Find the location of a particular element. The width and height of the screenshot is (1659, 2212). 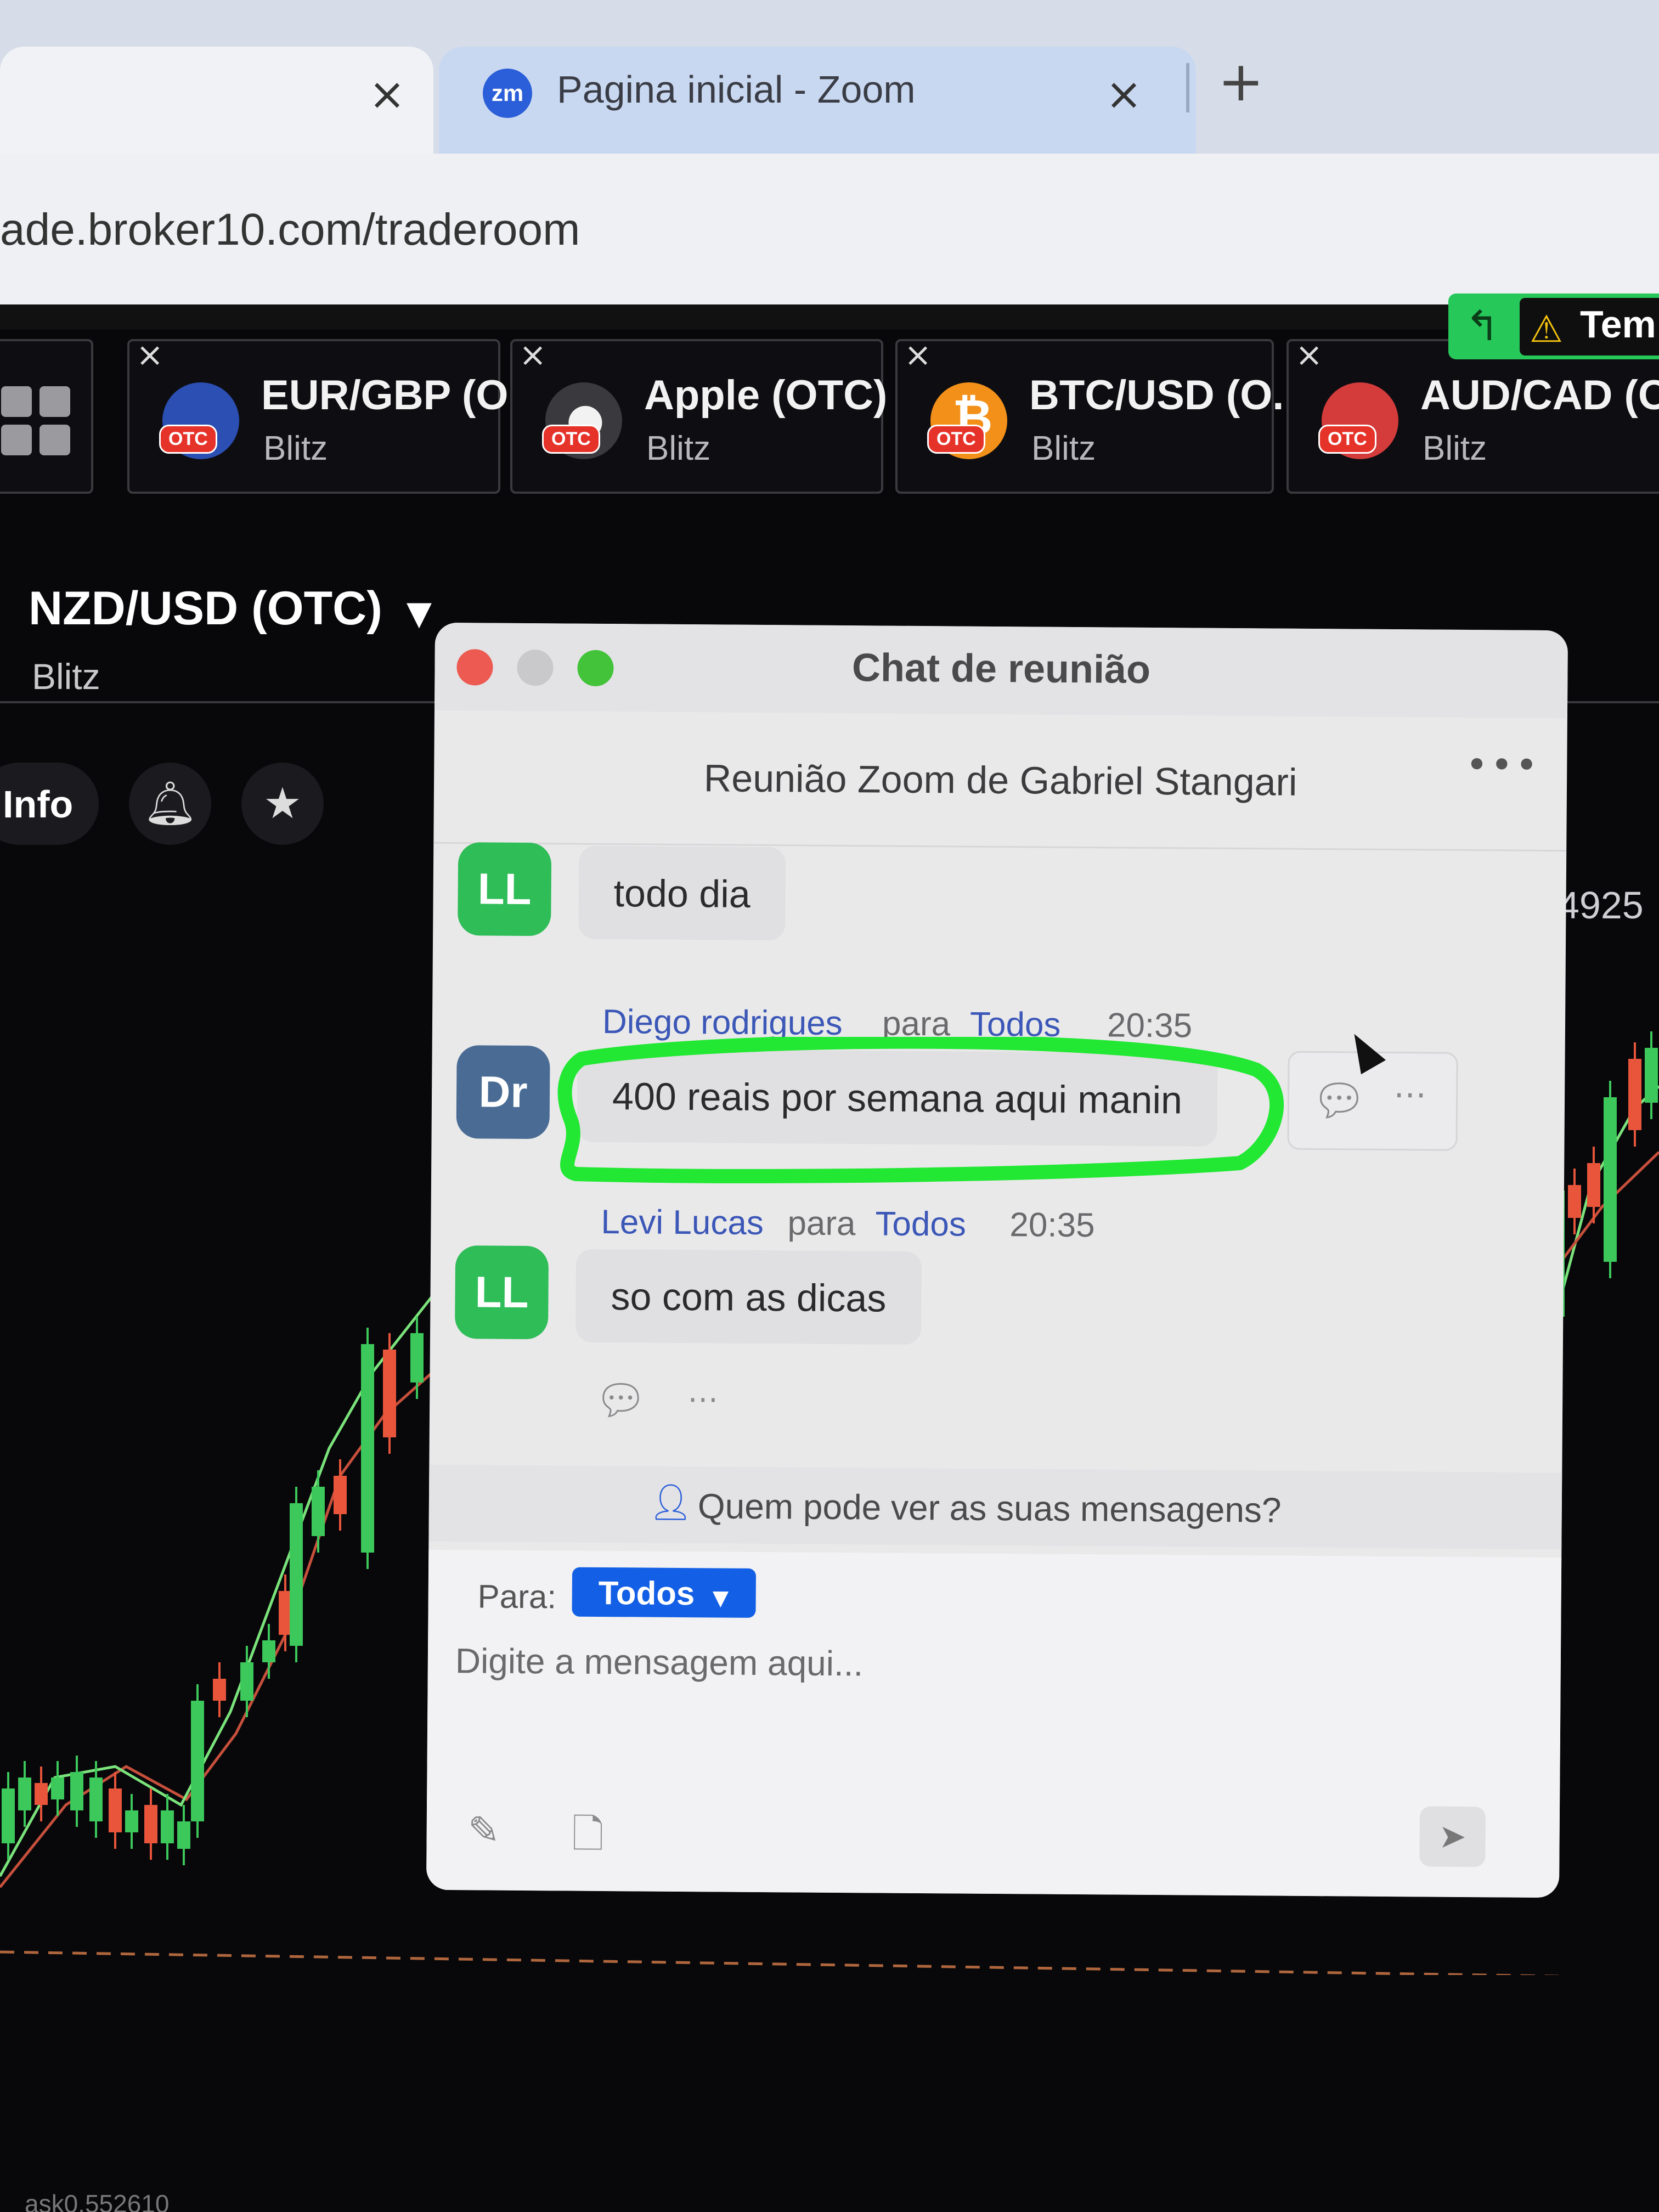

person-lock-icon: 👤︎ is located at coordinates (670, 1503).